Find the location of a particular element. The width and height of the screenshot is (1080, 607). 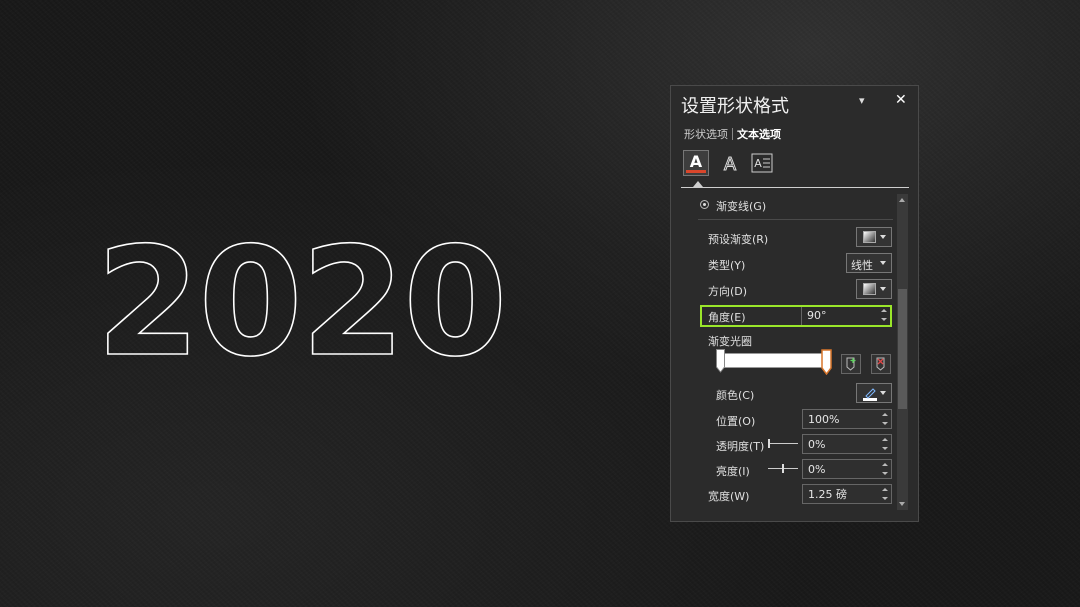

brightness-field is located at coordinates (847, 469).